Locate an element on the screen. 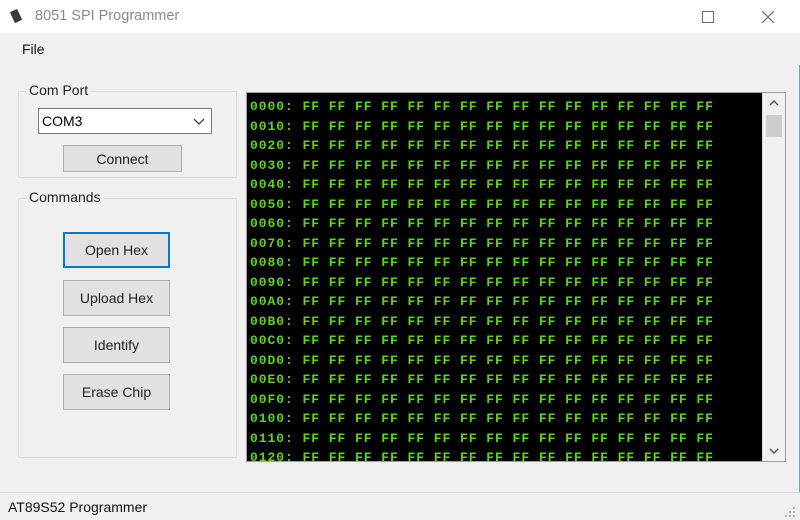 This screenshot has height=520, width=800. hex-row-address: 0010: is located at coordinates (272, 126).